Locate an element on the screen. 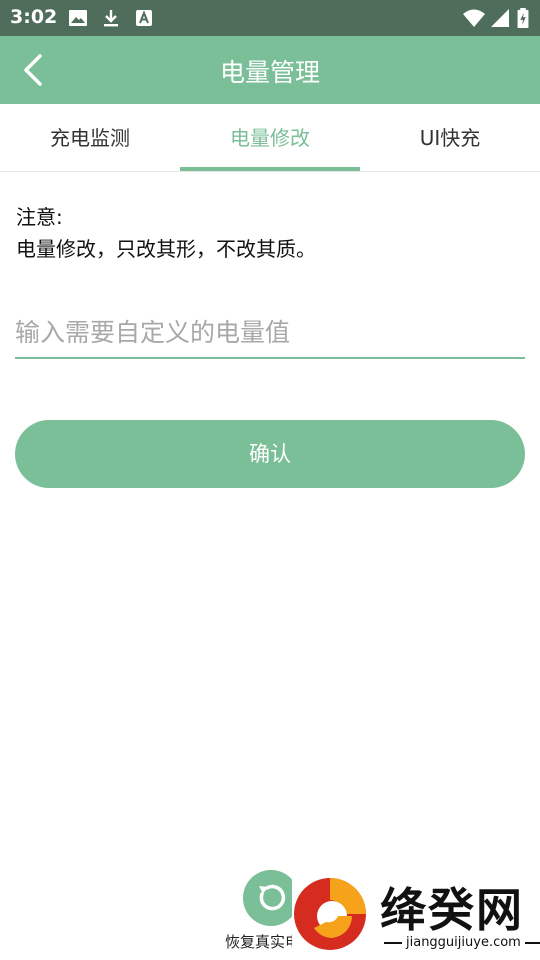  signal-icon is located at coordinates (500, 18).